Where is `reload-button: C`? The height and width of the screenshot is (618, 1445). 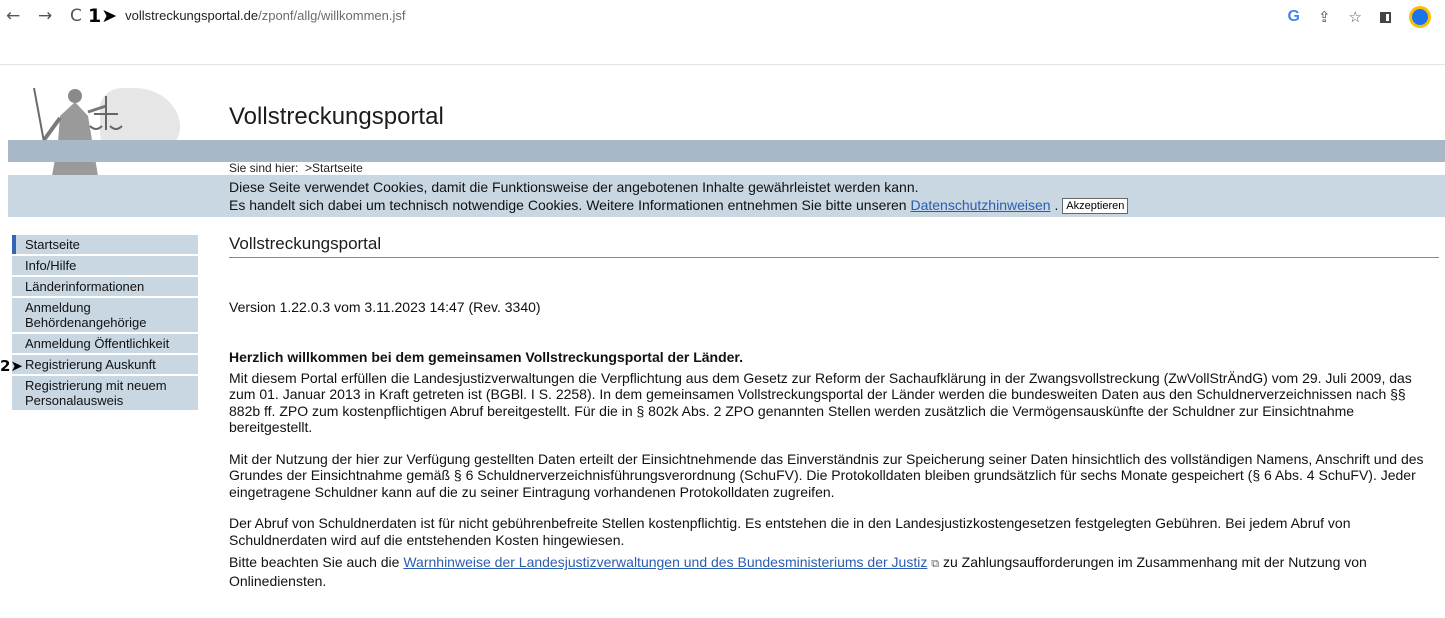
reload-button: C is located at coordinates (76, 16).